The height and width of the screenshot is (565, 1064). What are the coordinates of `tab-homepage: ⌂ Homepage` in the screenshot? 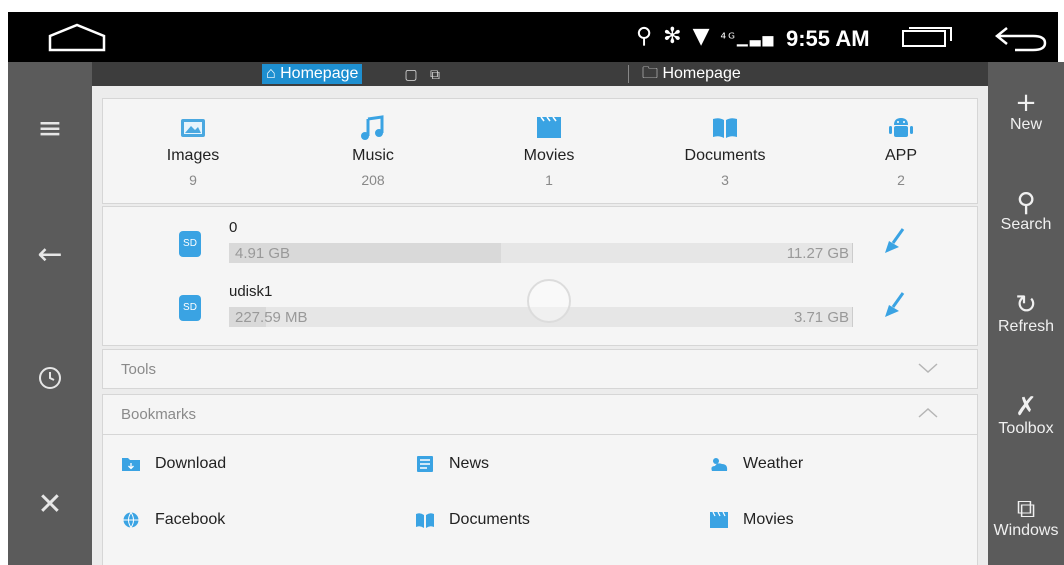 It's located at (312, 74).